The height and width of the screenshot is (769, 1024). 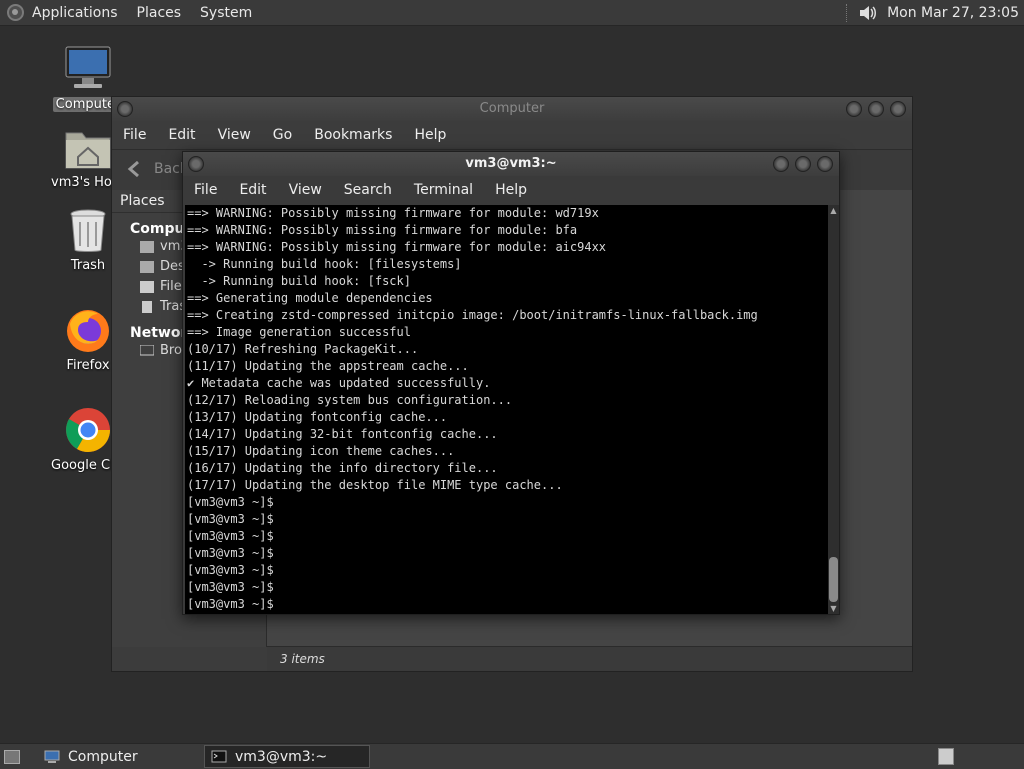 I want to click on desktop-icon-label: Firefox, so click(x=88, y=365).